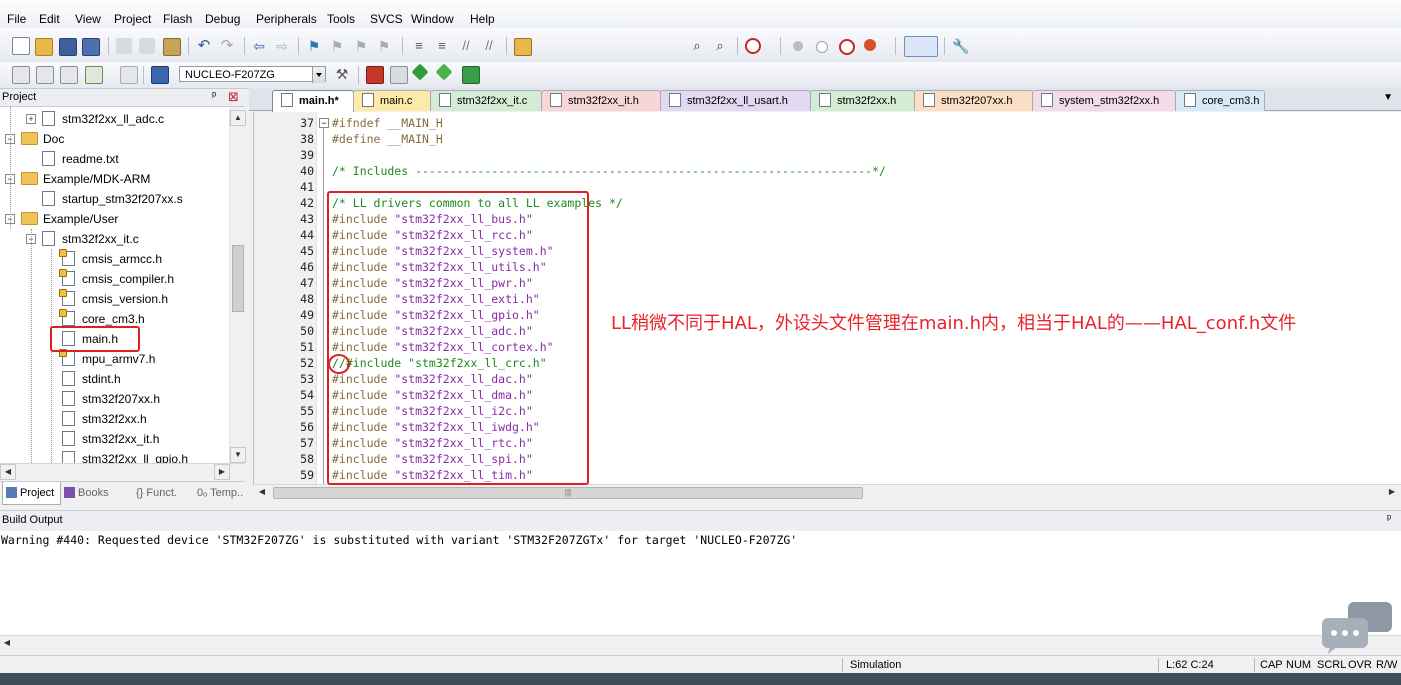 The image size is (1401, 685). I want to click on save-icon, so click(68, 47).